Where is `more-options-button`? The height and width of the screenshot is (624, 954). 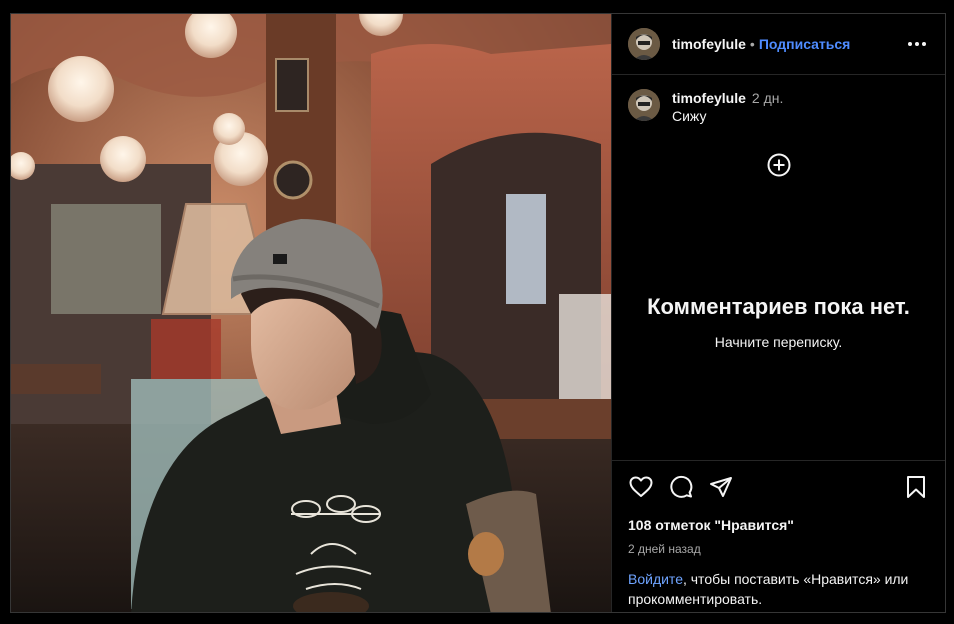
more-options-button is located at coordinates (917, 44).